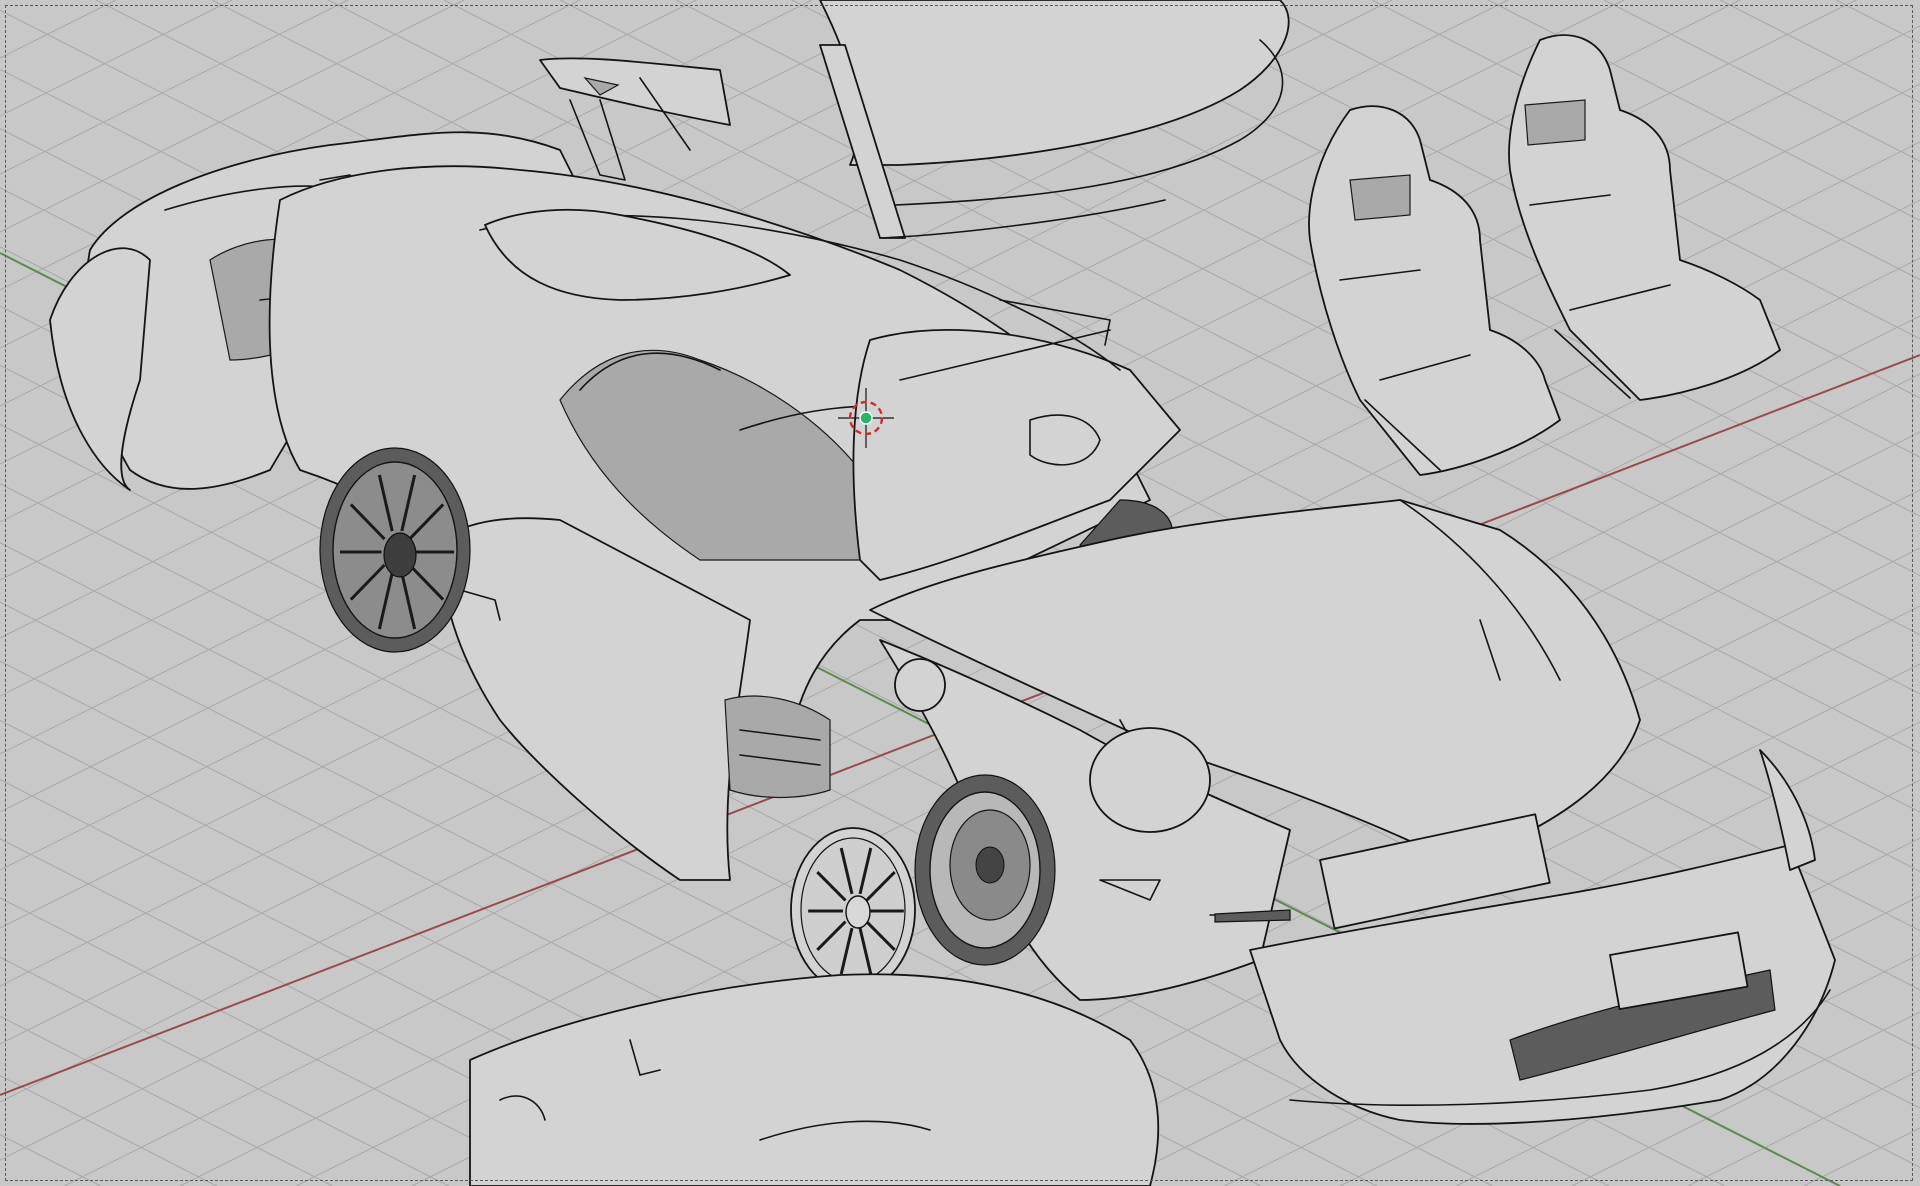 The image size is (1920, 1186). Describe the element at coordinates (985, 870) in the screenshot. I see `front-wheel` at that location.